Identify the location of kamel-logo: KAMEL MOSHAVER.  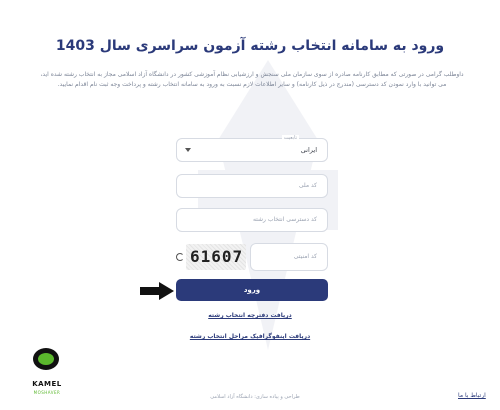
(47, 378).